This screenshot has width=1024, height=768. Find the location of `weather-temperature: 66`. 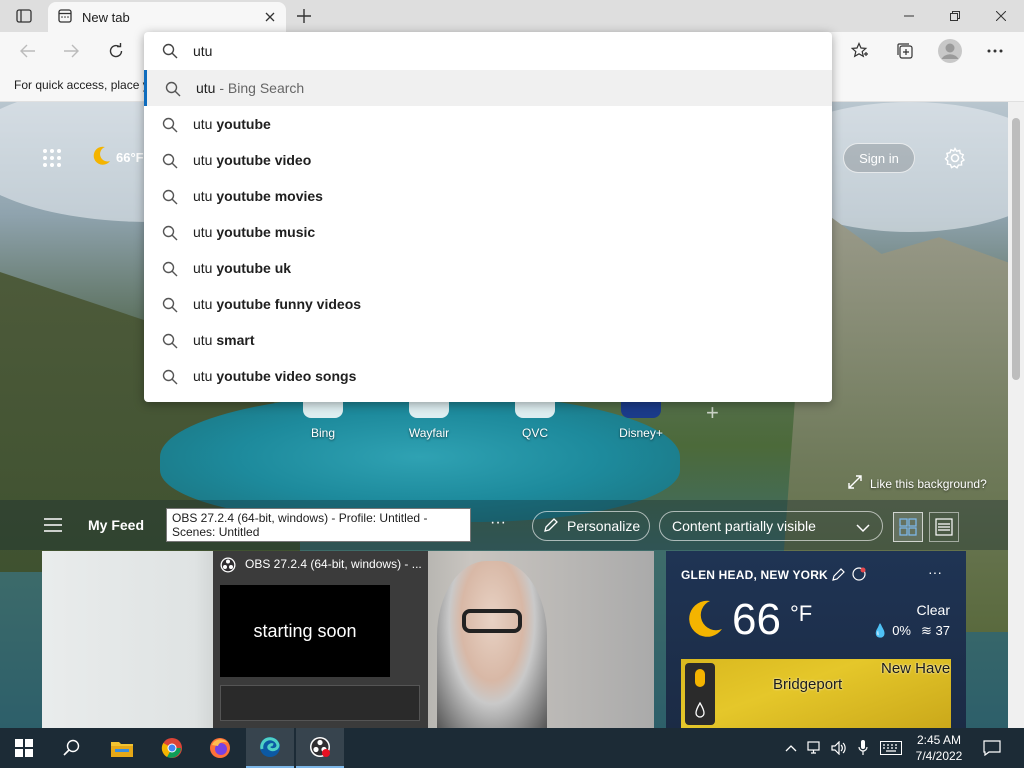

weather-temperature: 66 is located at coordinates (756, 619).